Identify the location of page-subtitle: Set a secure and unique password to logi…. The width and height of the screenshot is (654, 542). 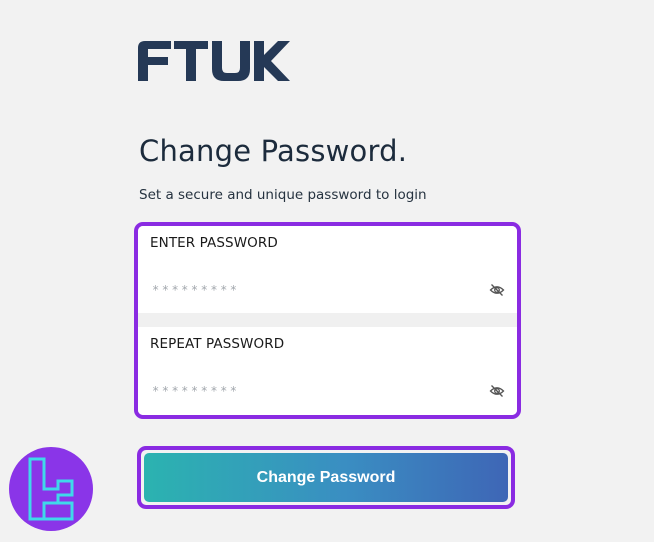
(283, 195).